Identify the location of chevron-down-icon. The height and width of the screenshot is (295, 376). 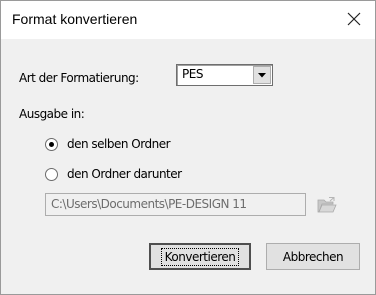
(262, 74).